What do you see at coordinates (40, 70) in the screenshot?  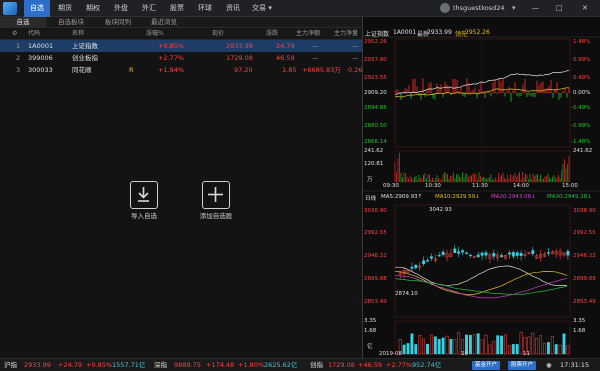 I see `row-code: 300033` at bounding box center [40, 70].